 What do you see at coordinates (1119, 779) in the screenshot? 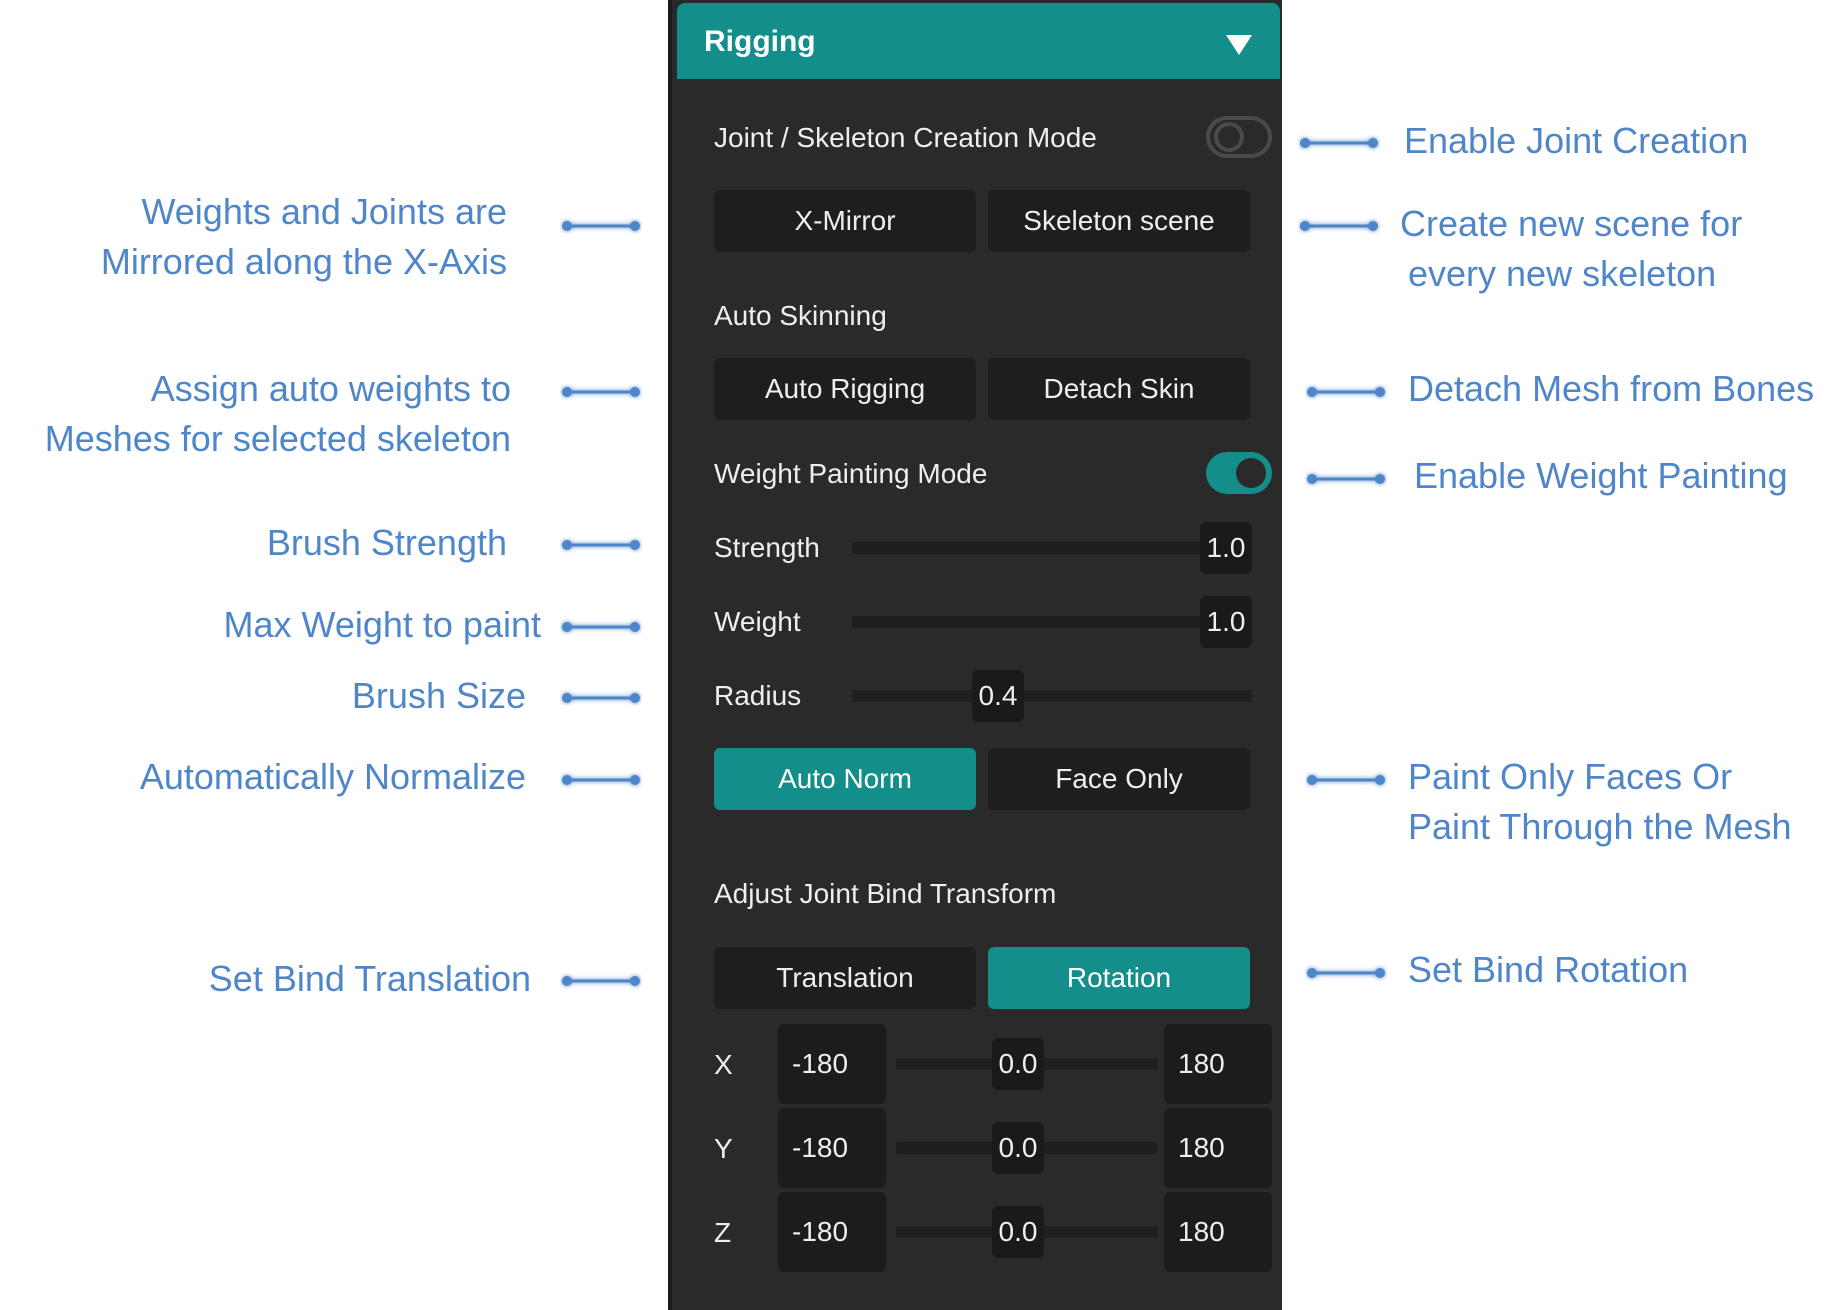
I see `face-only-button: Face Only` at bounding box center [1119, 779].